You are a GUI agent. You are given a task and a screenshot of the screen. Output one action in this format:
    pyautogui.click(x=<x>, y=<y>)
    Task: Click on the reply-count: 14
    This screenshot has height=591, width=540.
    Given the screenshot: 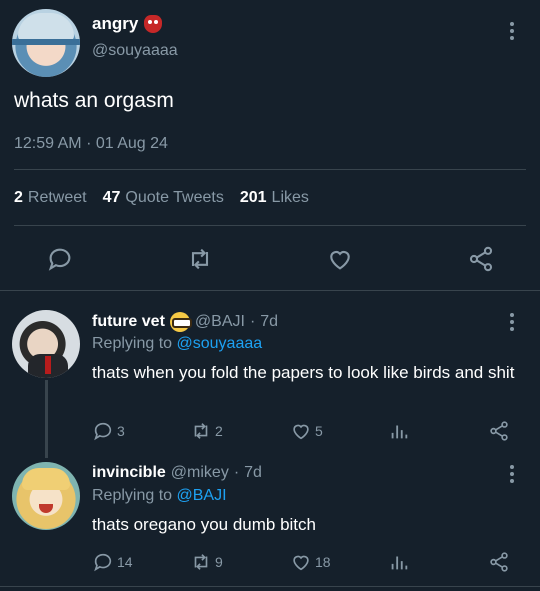 What is the action you would take?
    pyautogui.click(x=125, y=562)
    